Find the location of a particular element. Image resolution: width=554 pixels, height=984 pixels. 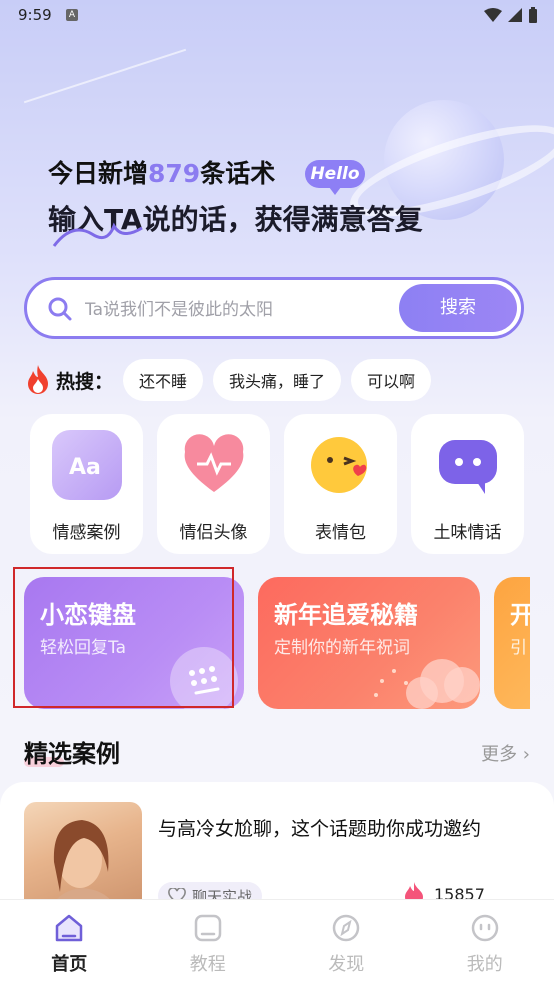

tab-label: 首页 is located at coordinates (69, 964).